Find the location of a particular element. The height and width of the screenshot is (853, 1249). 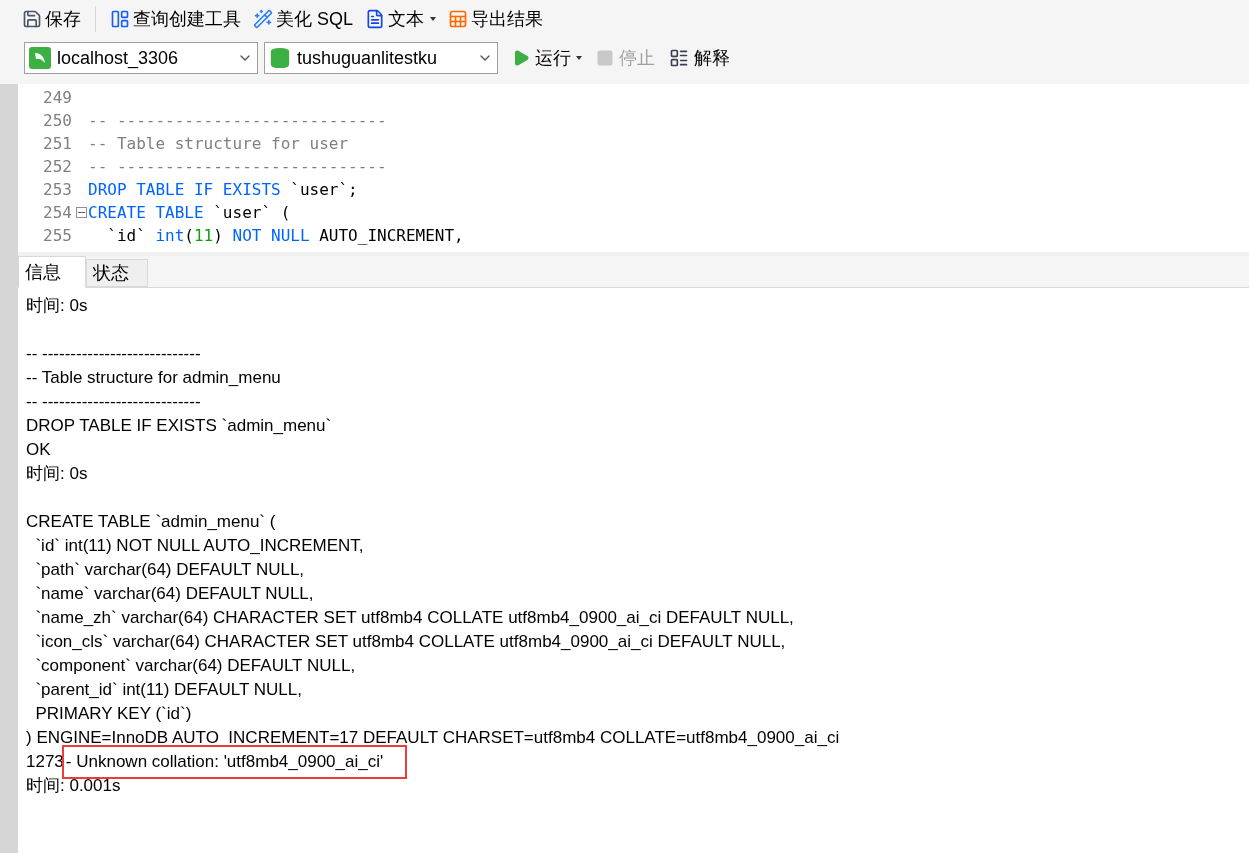

explain-icon is located at coordinates (679, 58).